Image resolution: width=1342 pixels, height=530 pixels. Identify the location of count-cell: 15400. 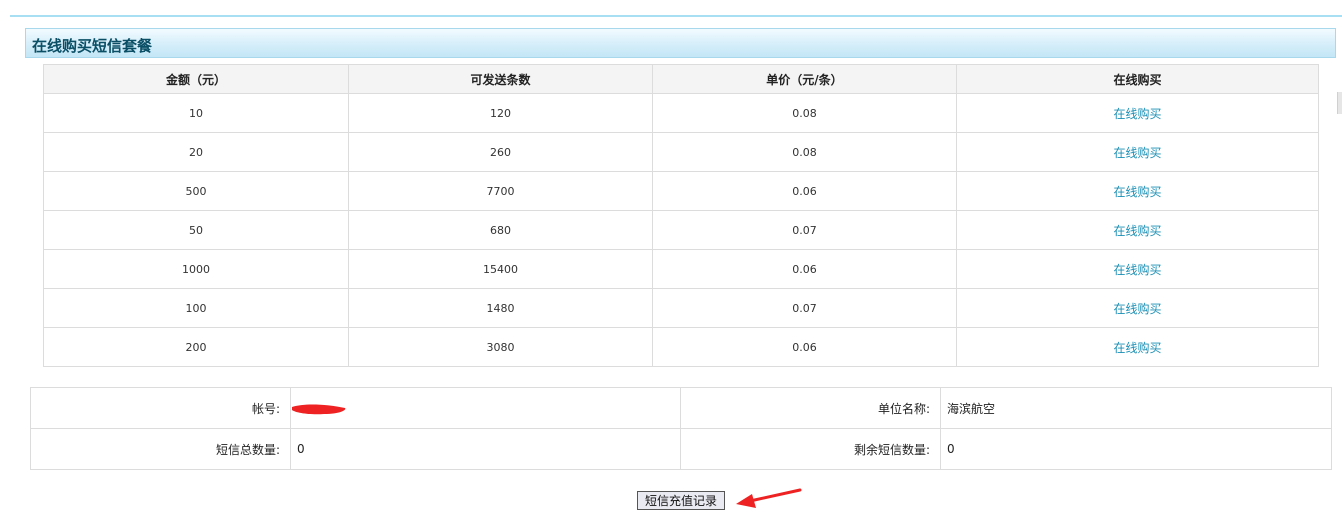
(500, 269).